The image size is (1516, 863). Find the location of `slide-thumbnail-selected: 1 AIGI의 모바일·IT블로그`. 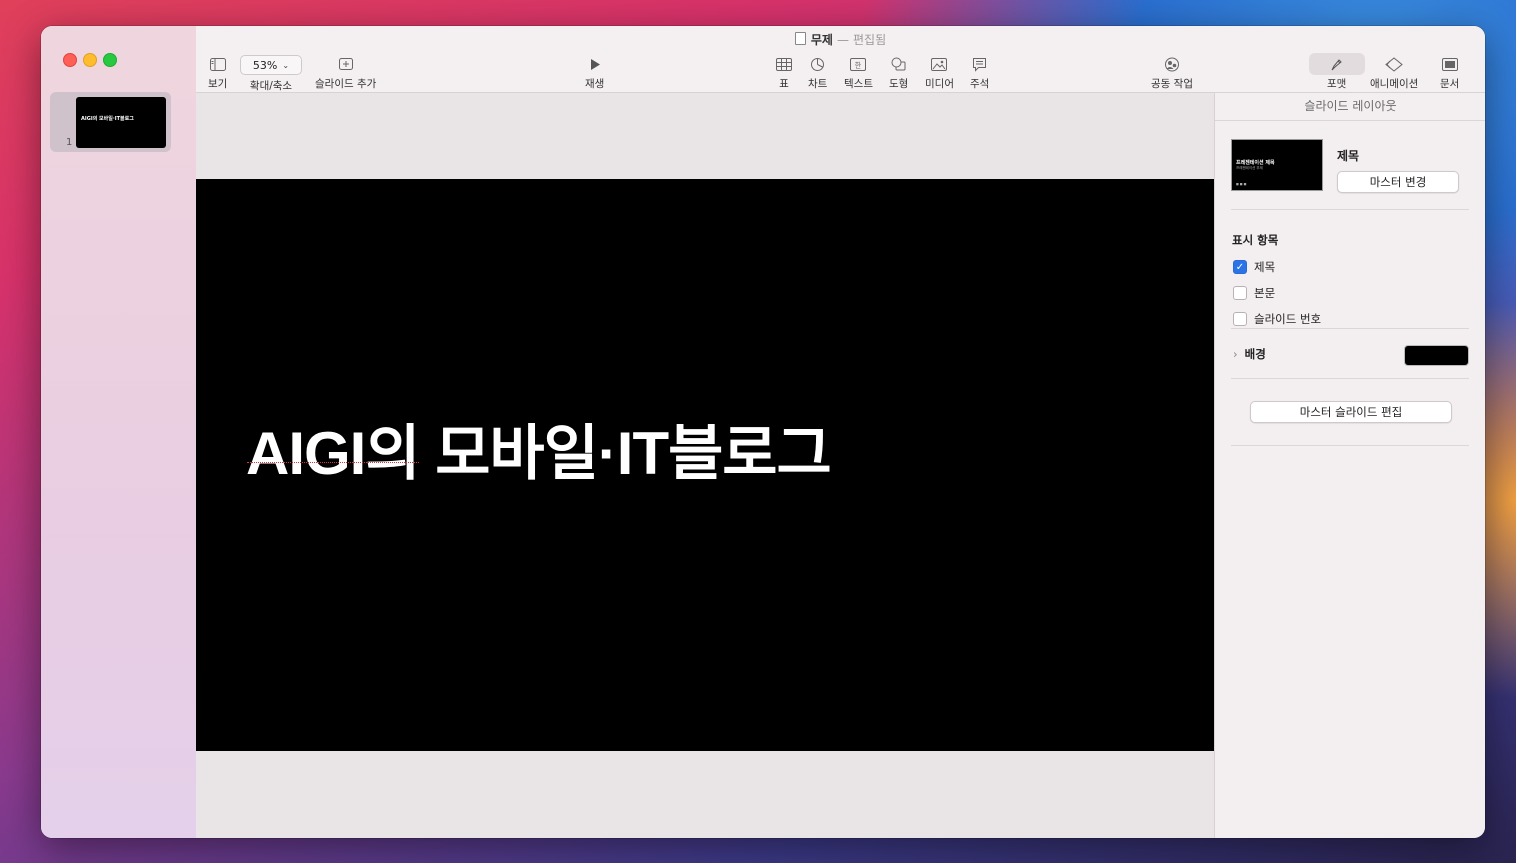

slide-thumbnail-selected: 1 AIGI의 모바일·IT블로그 is located at coordinates (110, 122).